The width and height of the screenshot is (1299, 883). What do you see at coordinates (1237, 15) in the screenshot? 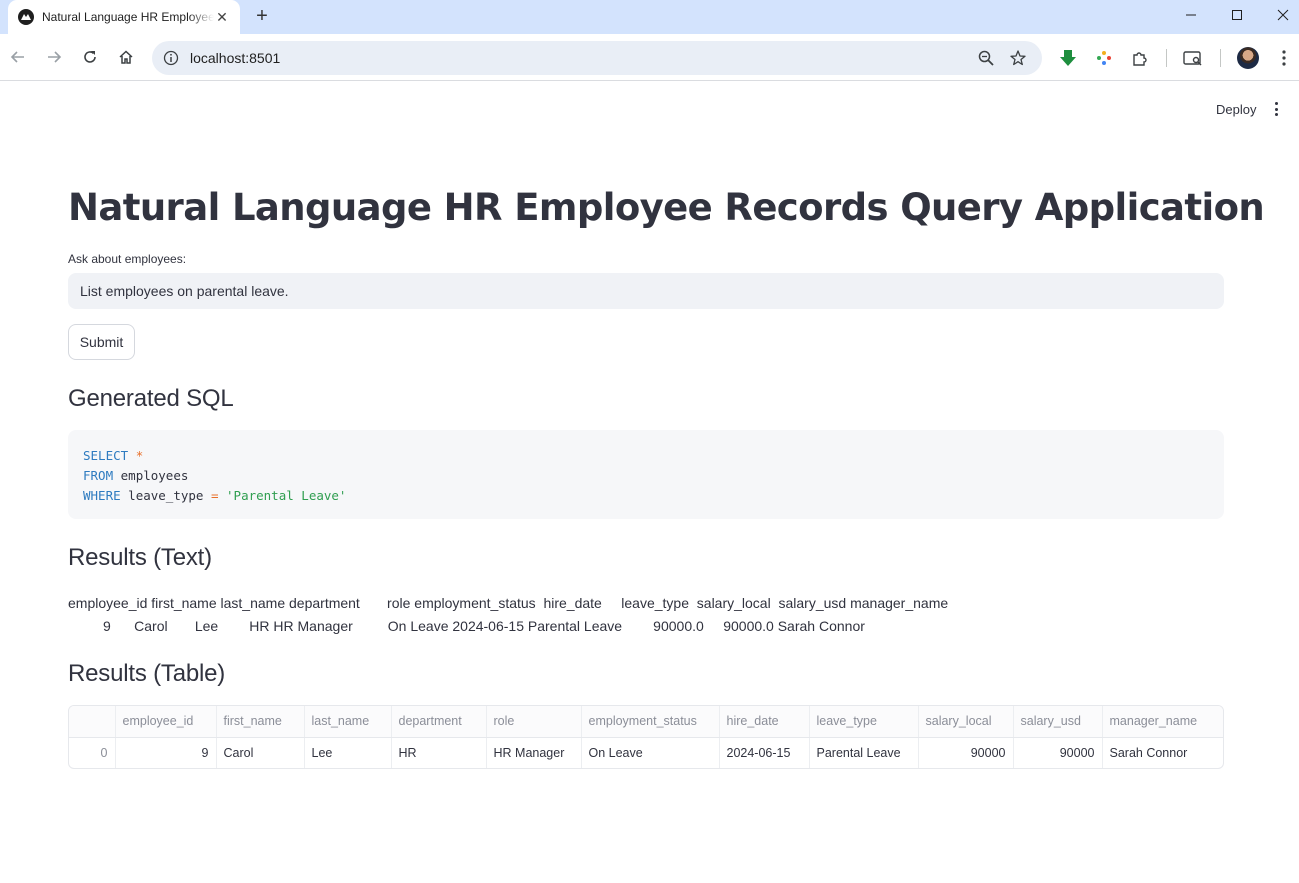
I see `maximize-window-icon` at bounding box center [1237, 15].